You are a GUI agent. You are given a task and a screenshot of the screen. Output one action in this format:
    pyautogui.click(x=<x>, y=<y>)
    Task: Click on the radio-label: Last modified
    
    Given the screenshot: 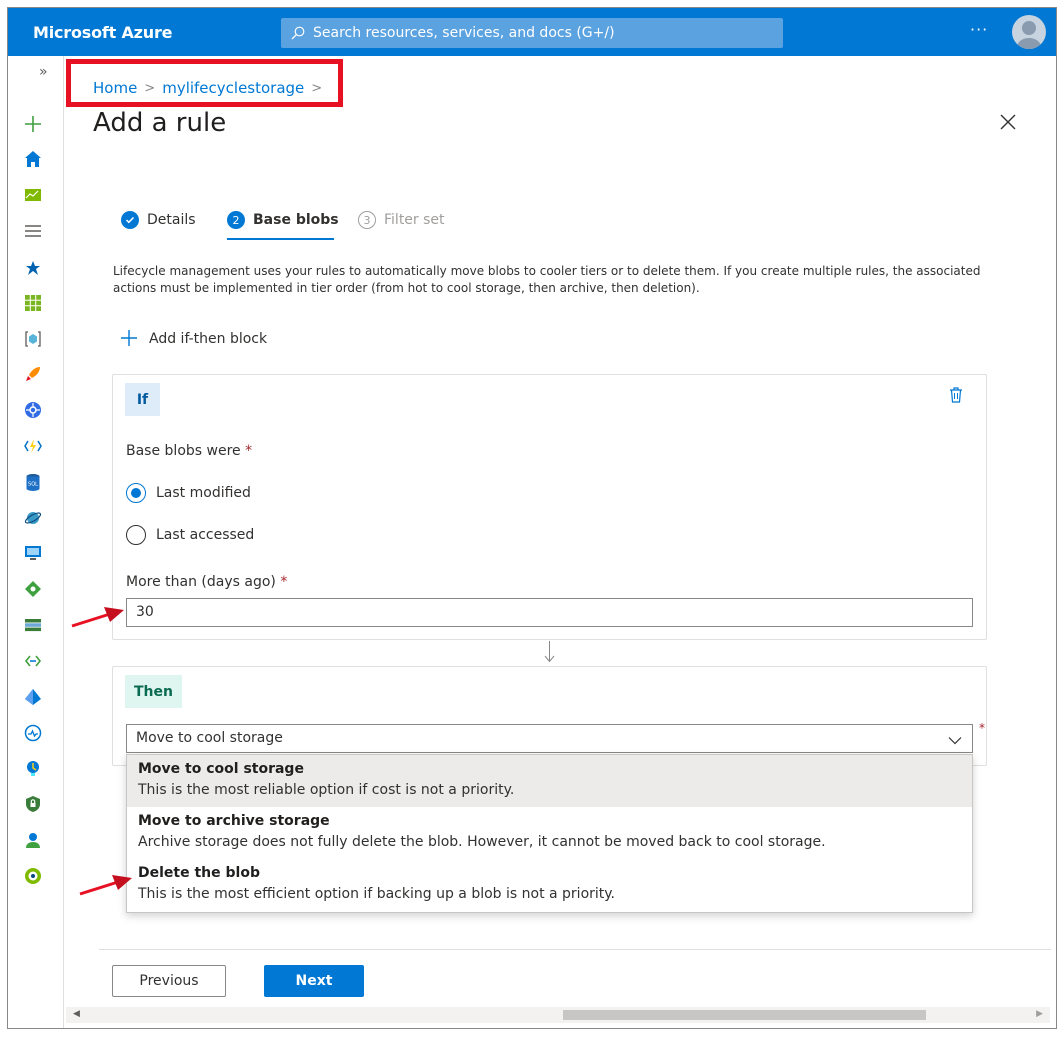 What is the action you would take?
    pyautogui.click(x=203, y=493)
    